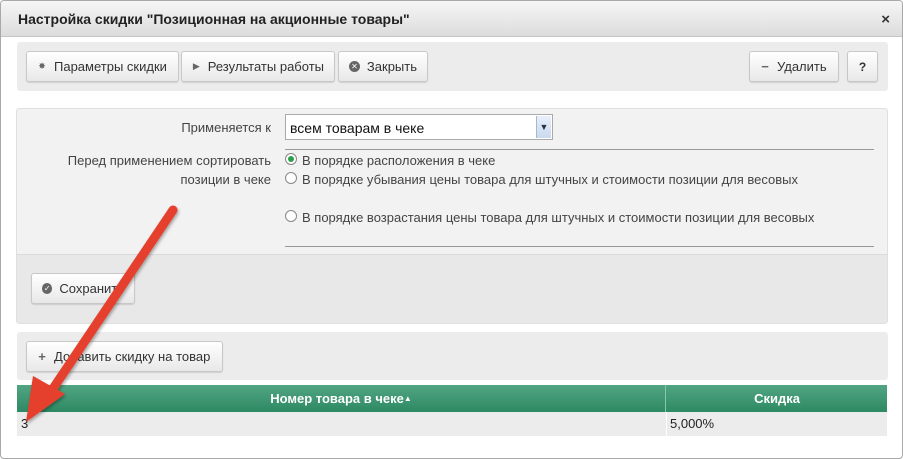 Image resolution: width=903 pixels, height=459 pixels. Describe the element at coordinates (91, 288) in the screenshot. I see `save-label: Сохранить` at that location.